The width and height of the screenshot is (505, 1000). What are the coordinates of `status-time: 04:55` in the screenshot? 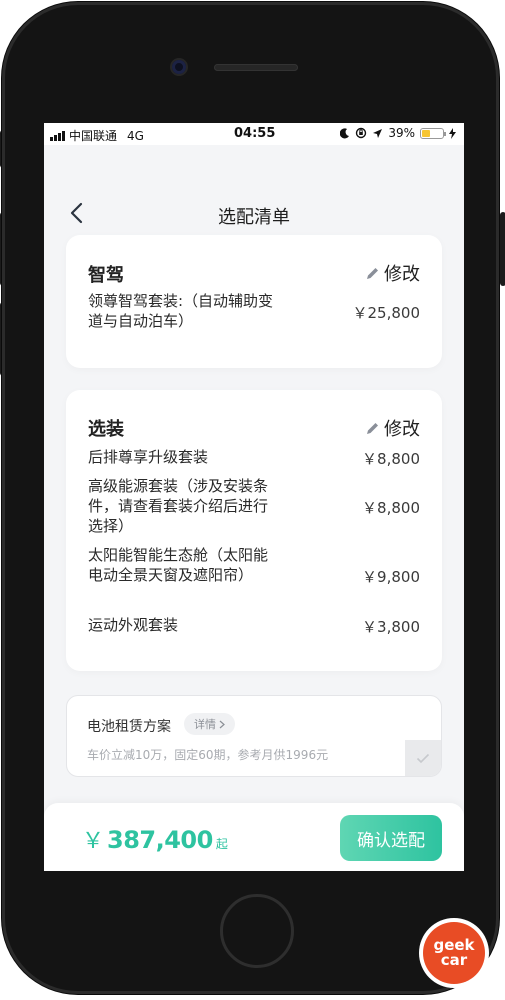 It's located at (255, 133).